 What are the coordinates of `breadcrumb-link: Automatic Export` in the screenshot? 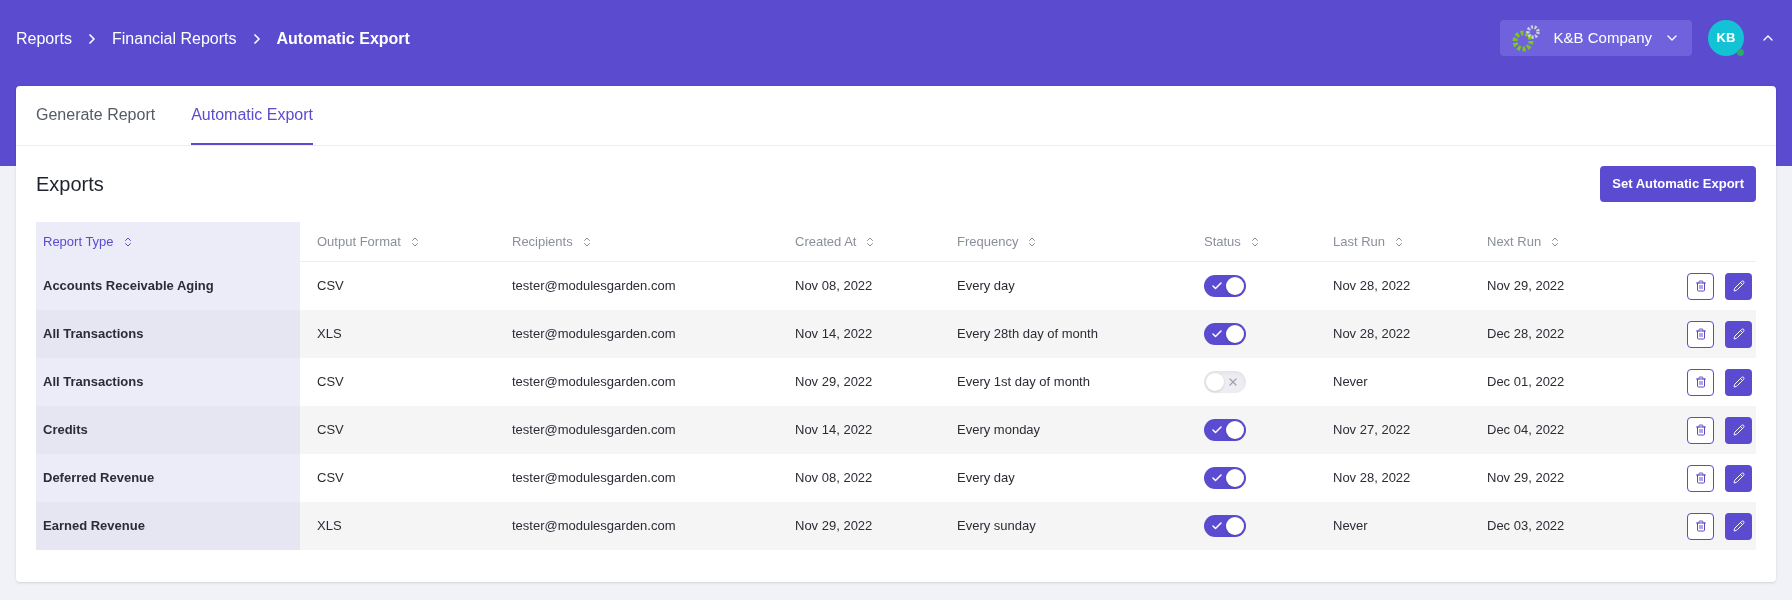 It's located at (343, 39).